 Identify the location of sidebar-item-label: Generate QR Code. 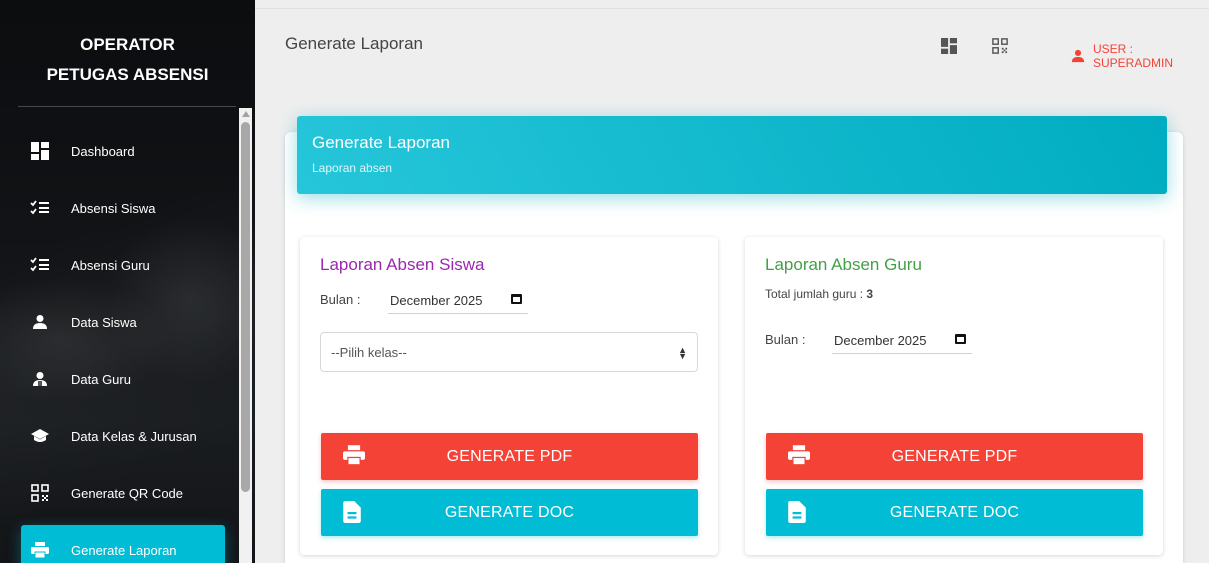
(127, 493).